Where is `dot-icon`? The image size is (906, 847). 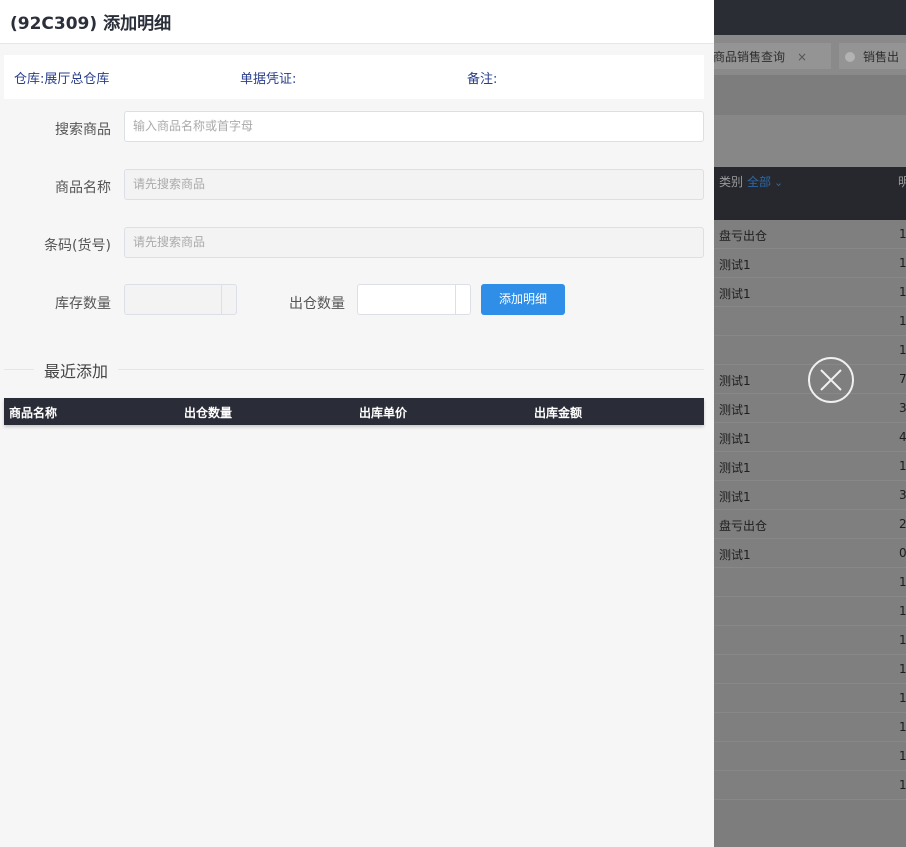 dot-icon is located at coordinates (850, 57).